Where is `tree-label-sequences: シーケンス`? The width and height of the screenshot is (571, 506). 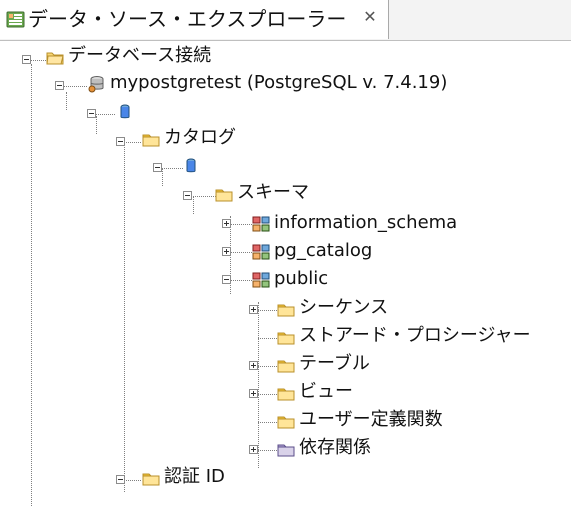 tree-label-sequences: シーケンス is located at coordinates (344, 307).